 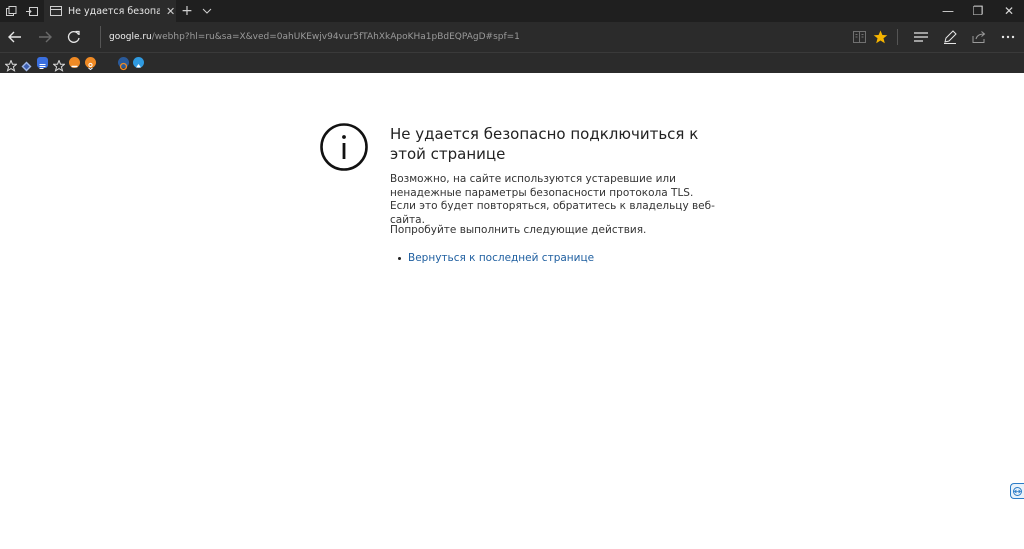 I want to click on tab-active: Не удается безопасно п ✕, so click(x=110, y=11).